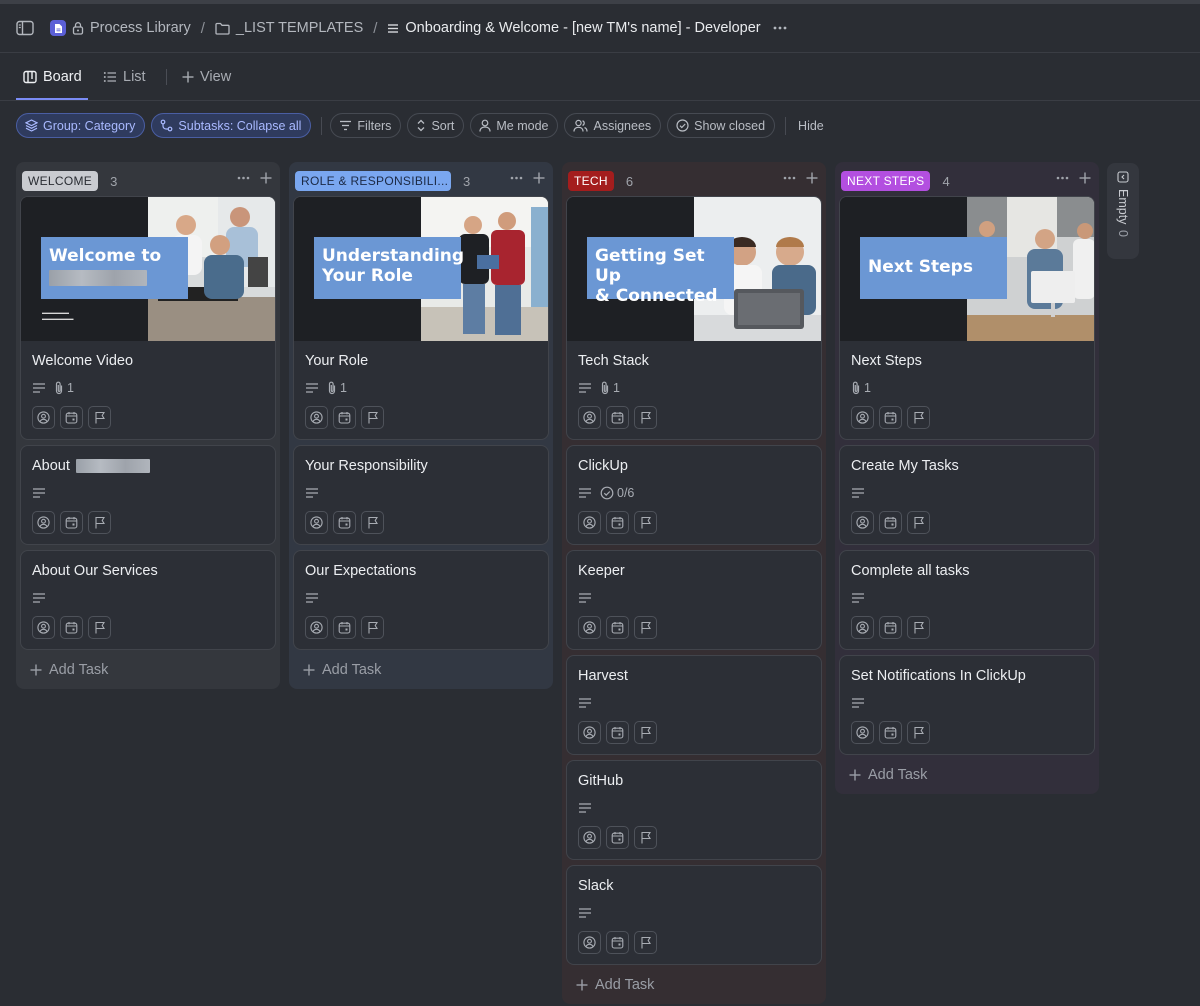 The image size is (1200, 1006). Describe the element at coordinates (436, 125) in the screenshot. I see `sort-button: Sort` at that location.